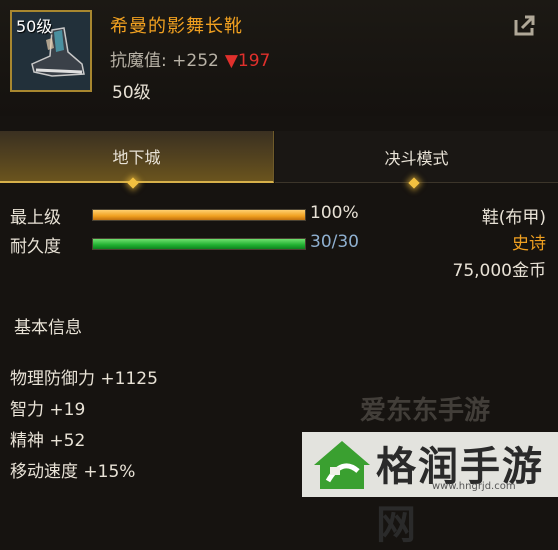  Describe the element at coordinates (48, 328) in the screenshot. I see `section-title: 基本信息` at that location.